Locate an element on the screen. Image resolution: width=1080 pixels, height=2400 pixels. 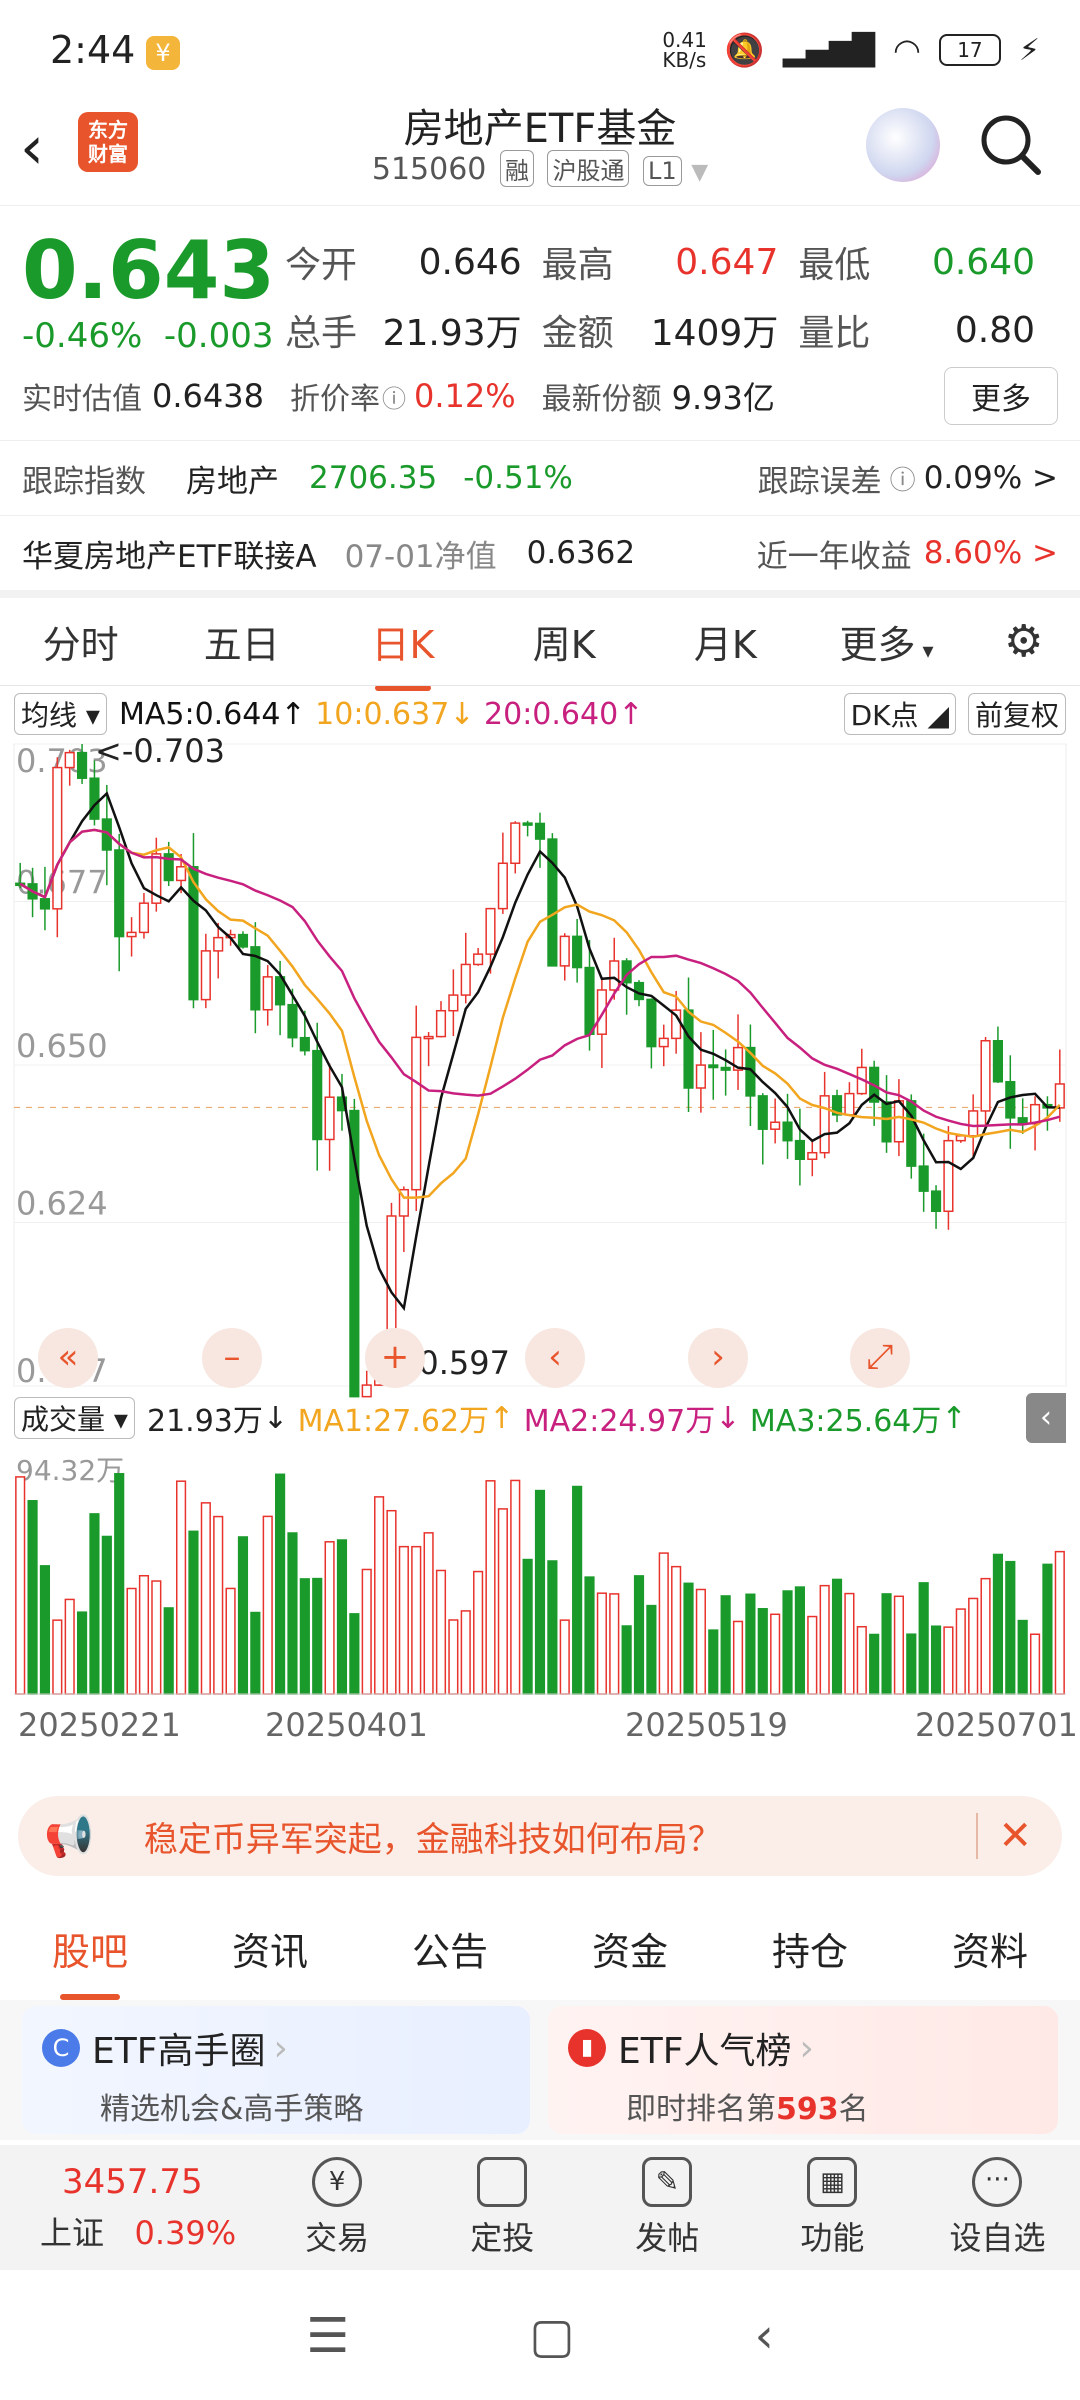
tab-daily-k: 日K is located at coordinates (402, 652).